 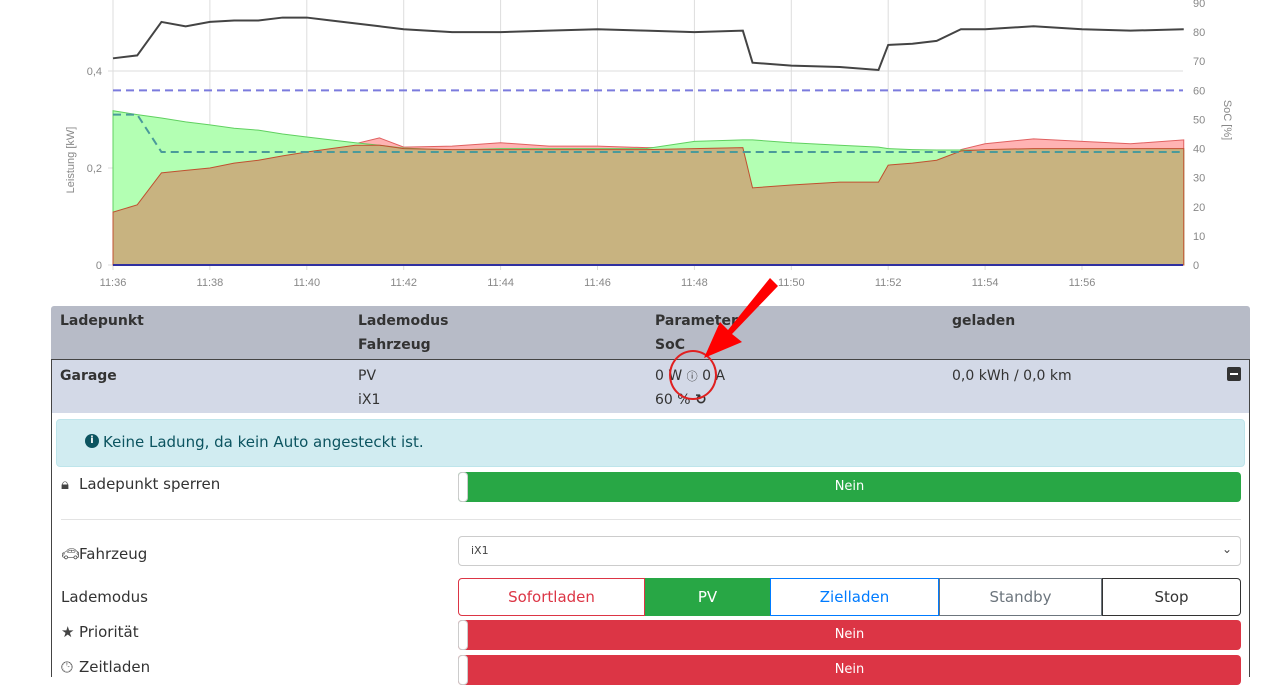 What do you see at coordinates (741, 318) in the screenshot?
I see `annotation-arrow-icon` at bounding box center [741, 318].